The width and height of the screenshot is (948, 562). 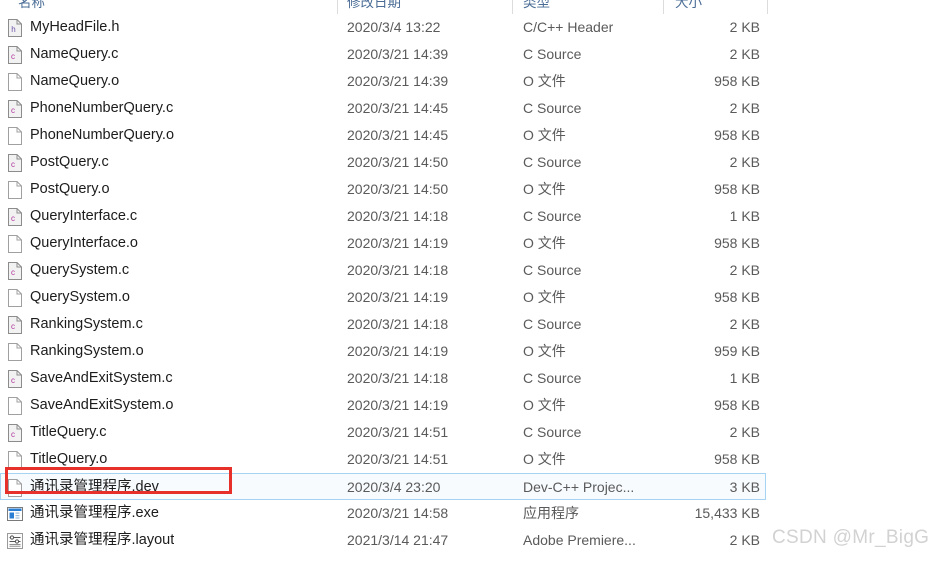 What do you see at coordinates (80, 297) in the screenshot?
I see `file-name-cell: QuerySystem.o` at bounding box center [80, 297].